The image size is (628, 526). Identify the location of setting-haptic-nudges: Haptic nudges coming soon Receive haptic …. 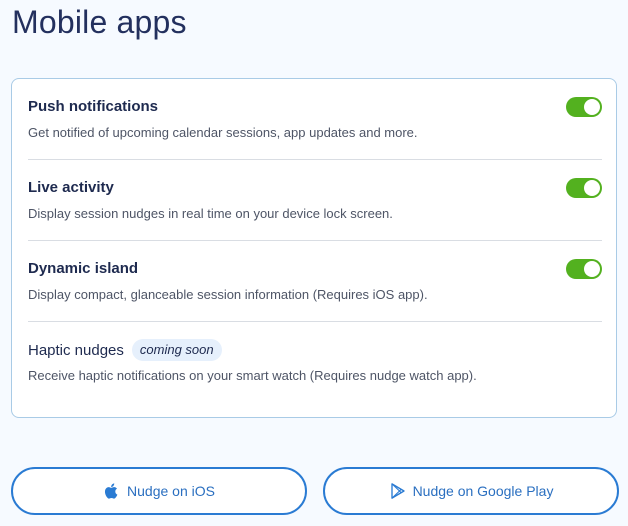
(315, 362).